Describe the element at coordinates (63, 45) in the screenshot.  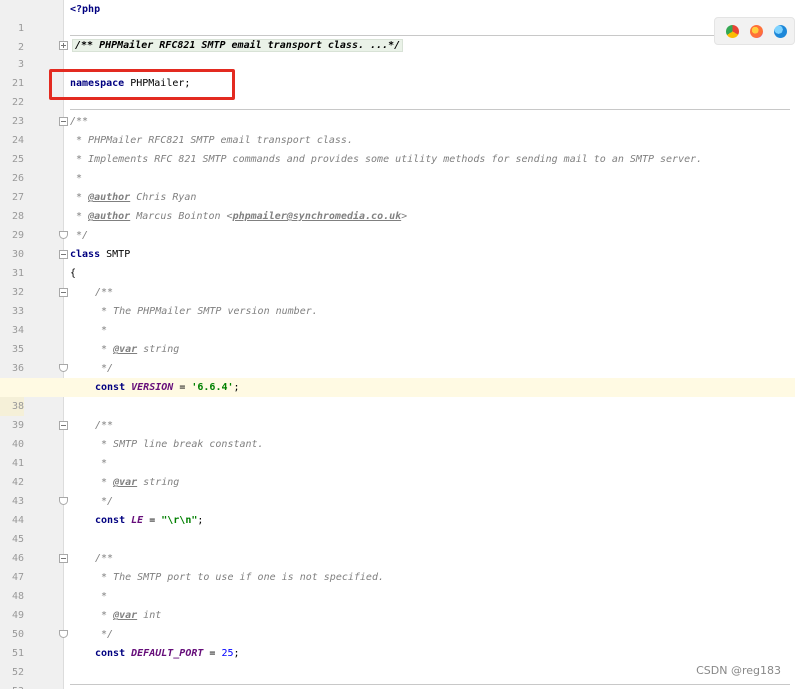
I see `expand-fold-icon` at that location.